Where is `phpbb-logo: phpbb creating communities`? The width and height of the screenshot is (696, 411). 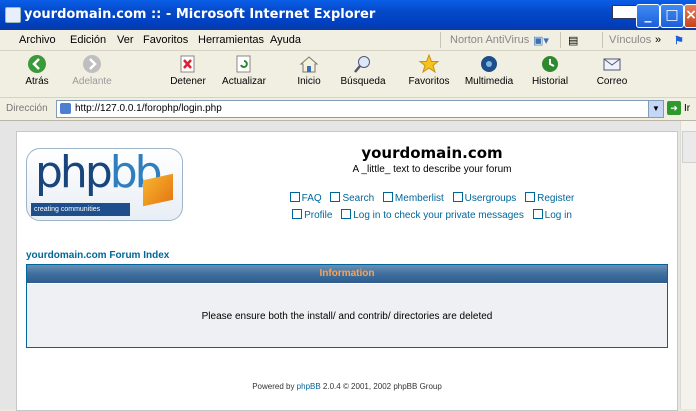
phpbb-logo: phpbb creating communities is located at coordinates (104, 184).